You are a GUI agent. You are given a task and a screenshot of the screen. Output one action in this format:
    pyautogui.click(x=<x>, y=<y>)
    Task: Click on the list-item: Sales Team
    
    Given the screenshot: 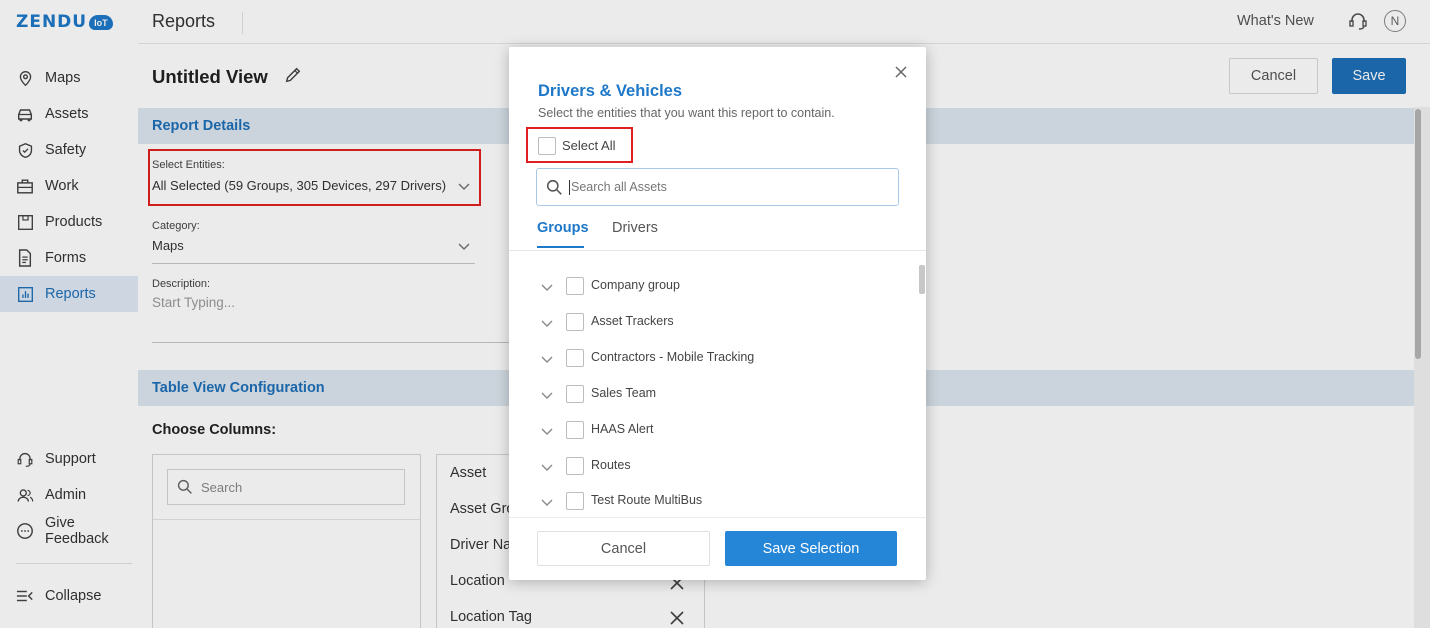 What is the action you would take?
    pyautogui.click(x=713, y=394)
    